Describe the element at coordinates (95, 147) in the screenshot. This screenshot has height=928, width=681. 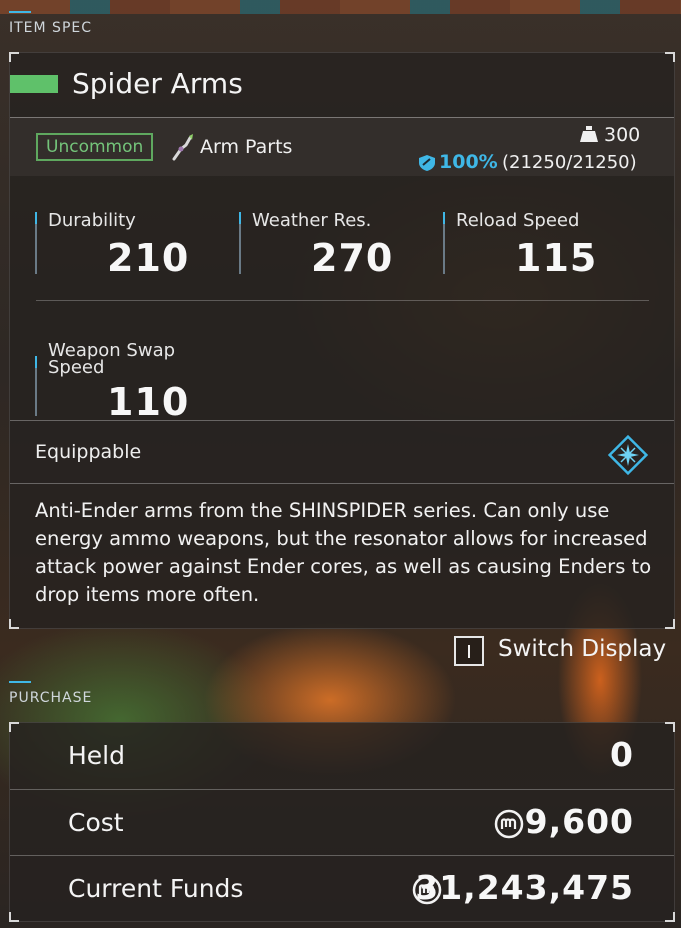
I see `rarity-badge: Uncommon` at that location.